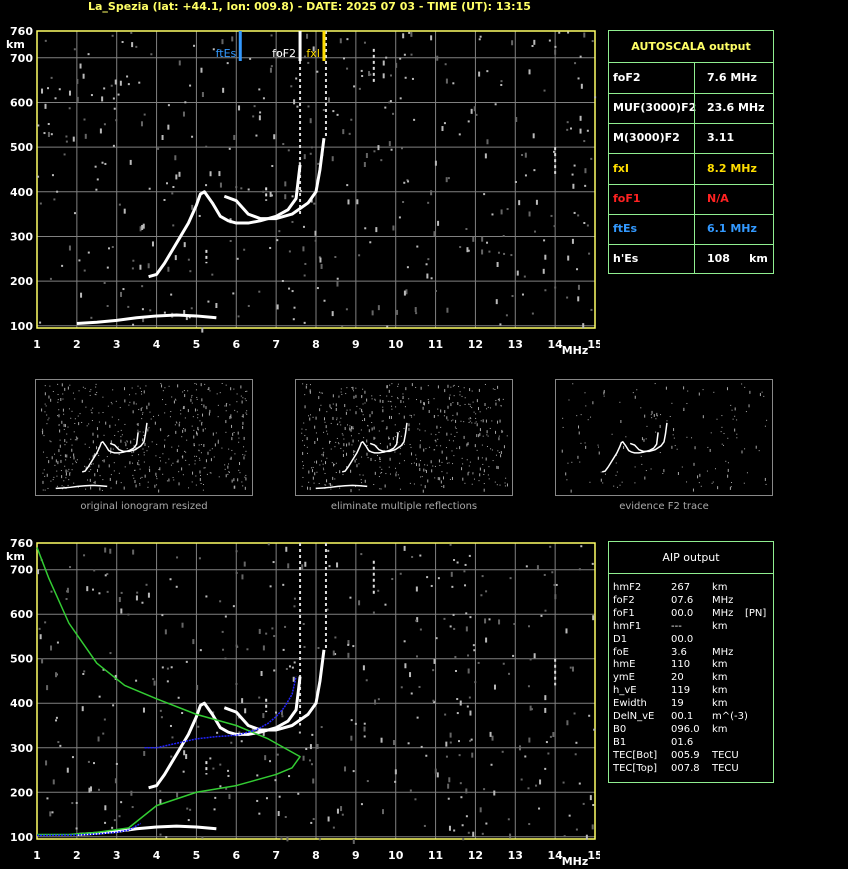  I want to click on aip-value: 119, so click(681, 691).